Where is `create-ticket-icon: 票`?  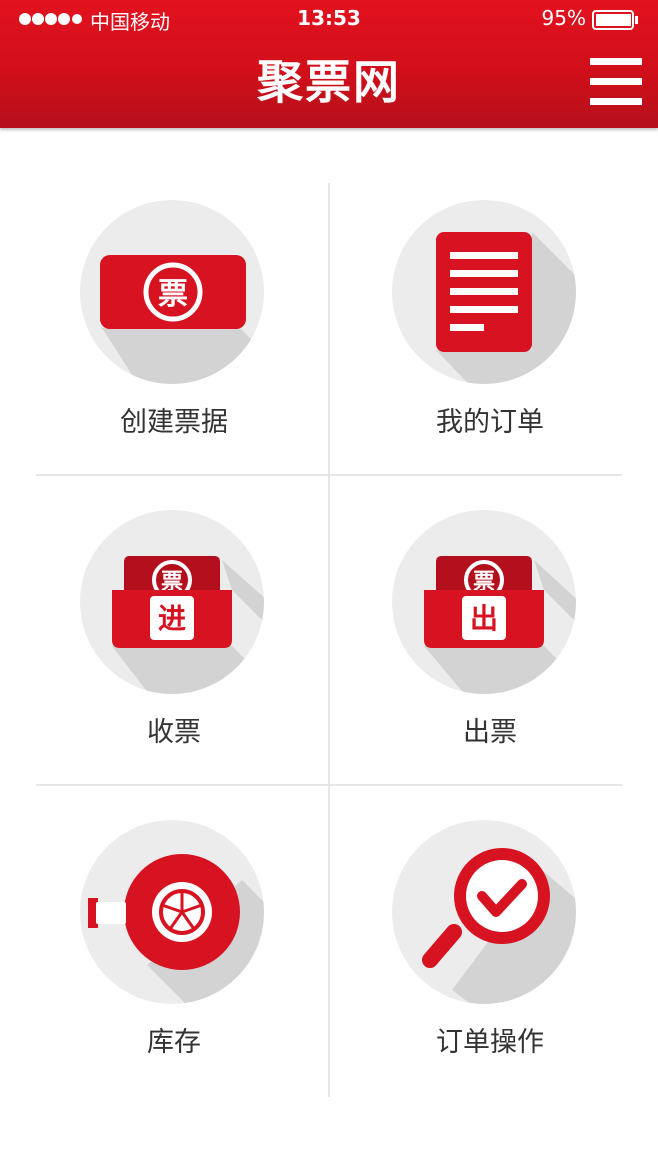
create-ticket-icon: 票 is located at coordinates (172, 292).